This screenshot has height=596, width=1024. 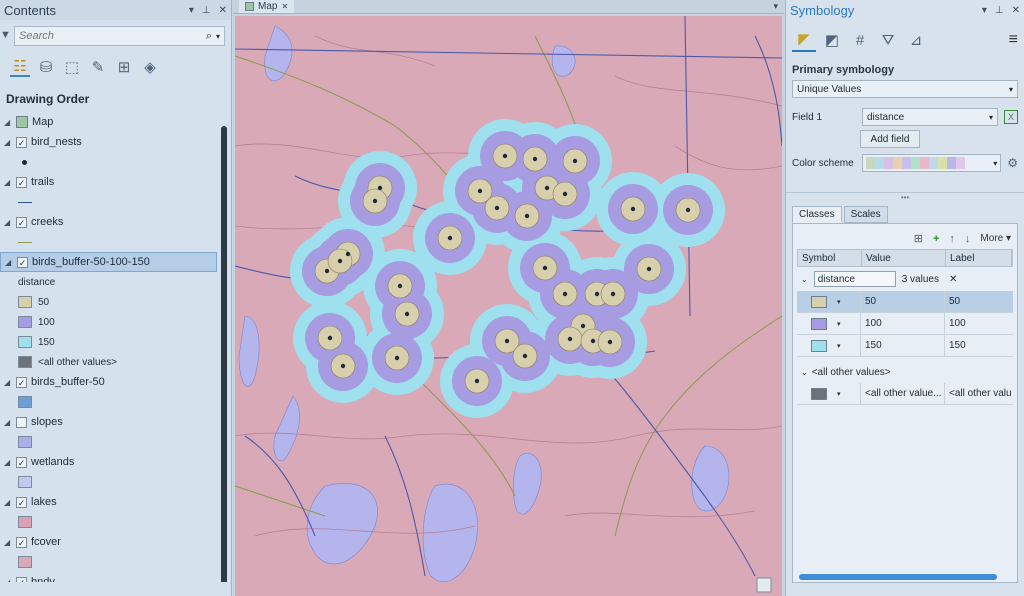 What do you see at coordinates (995, 238) in the screenshot?
I see `more-button: More ▾` at bounding box center [995, 238].